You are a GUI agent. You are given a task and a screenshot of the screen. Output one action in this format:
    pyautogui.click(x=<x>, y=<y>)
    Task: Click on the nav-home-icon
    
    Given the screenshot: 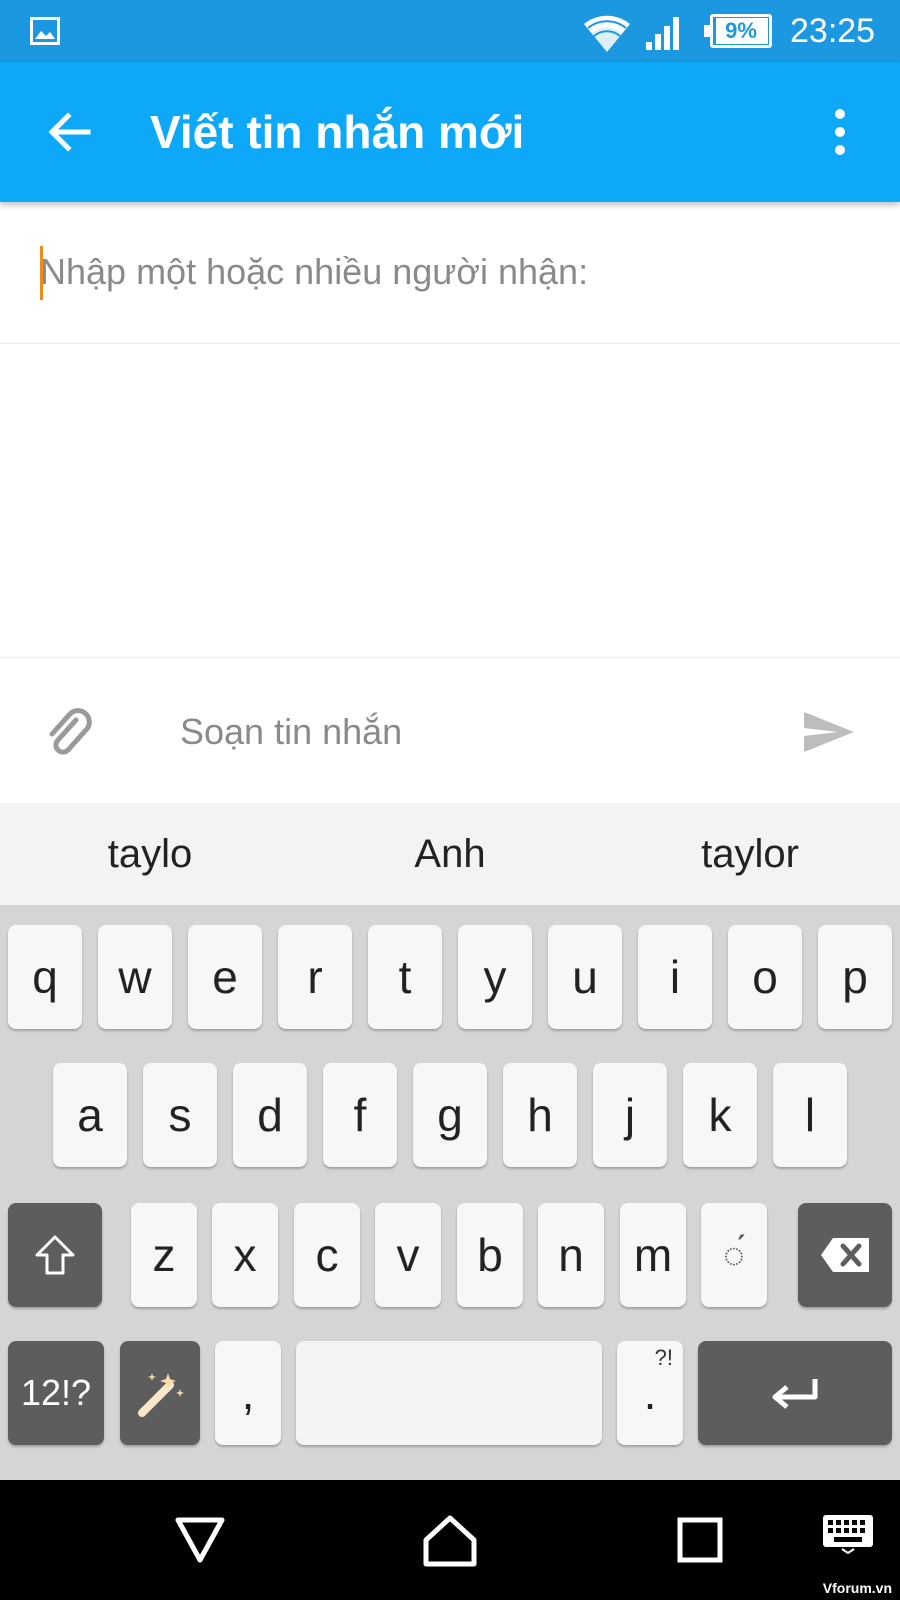 What is the action you would take?
    pyautogui.click(x=450, y=1540)
    